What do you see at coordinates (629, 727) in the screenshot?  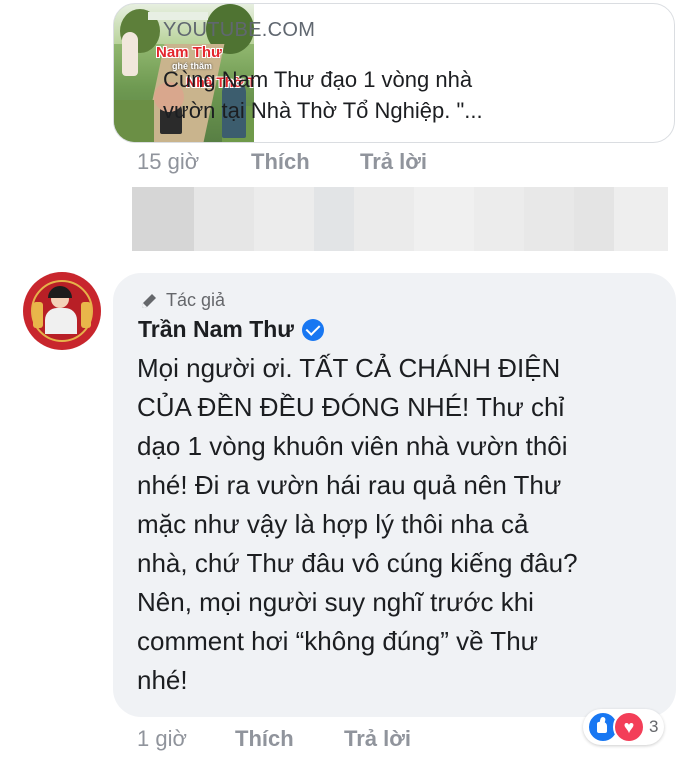 I see `love-icon` at bounding box center [629, 727].